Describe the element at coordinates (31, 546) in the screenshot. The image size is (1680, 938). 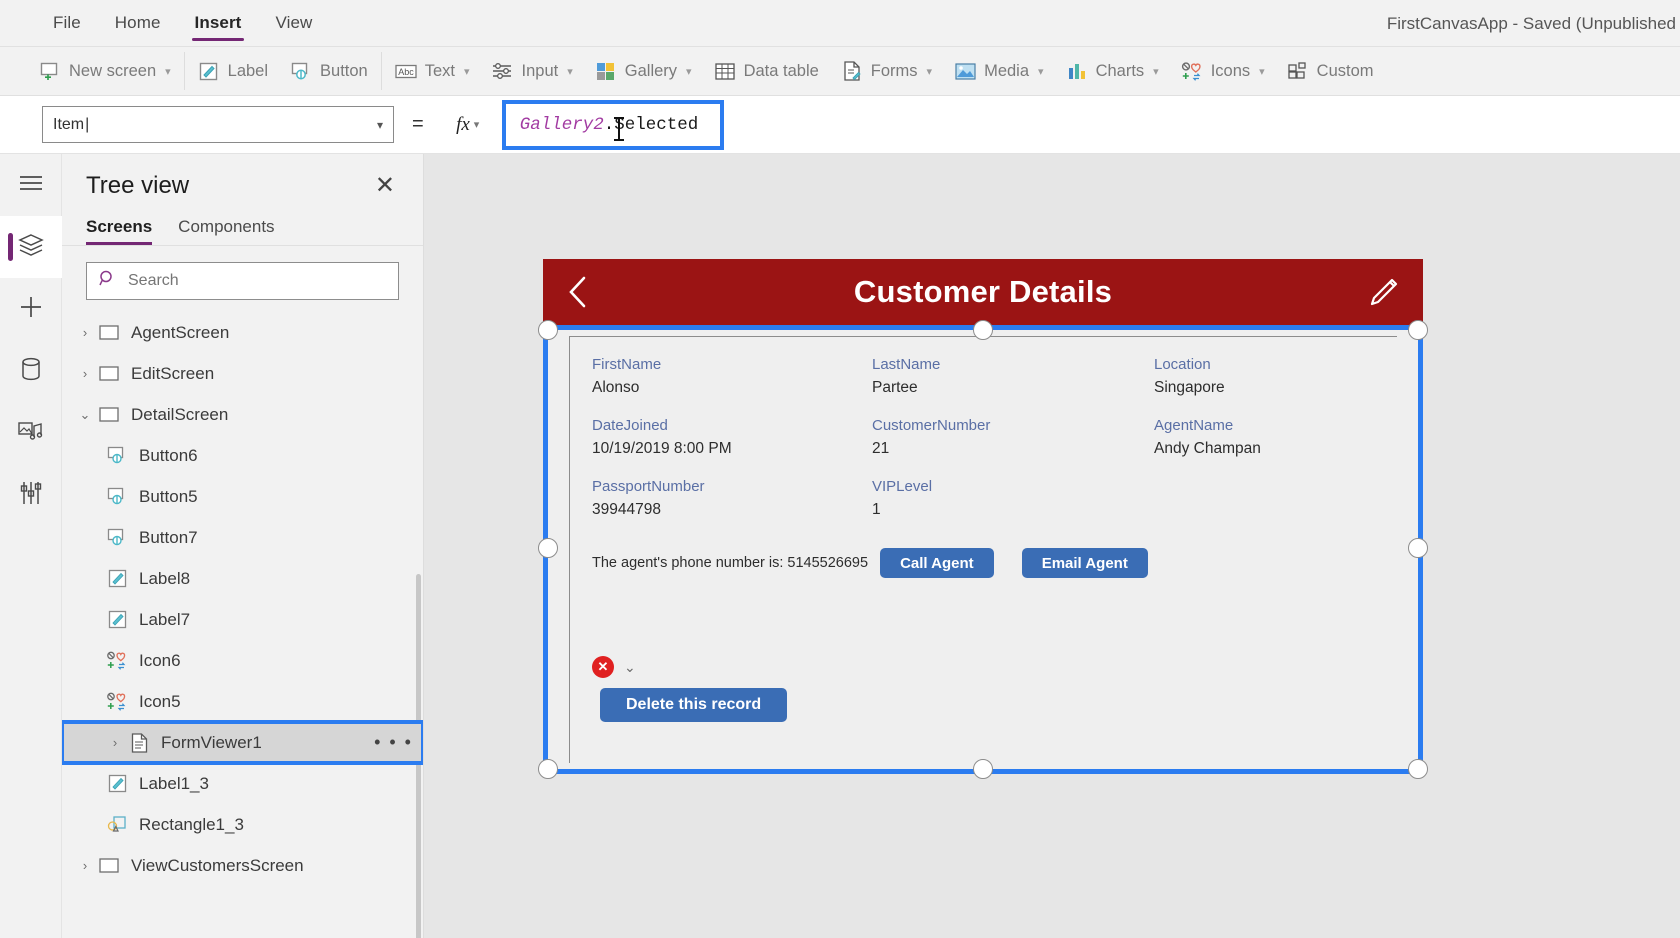
I see `left-icon-rail` at that location.